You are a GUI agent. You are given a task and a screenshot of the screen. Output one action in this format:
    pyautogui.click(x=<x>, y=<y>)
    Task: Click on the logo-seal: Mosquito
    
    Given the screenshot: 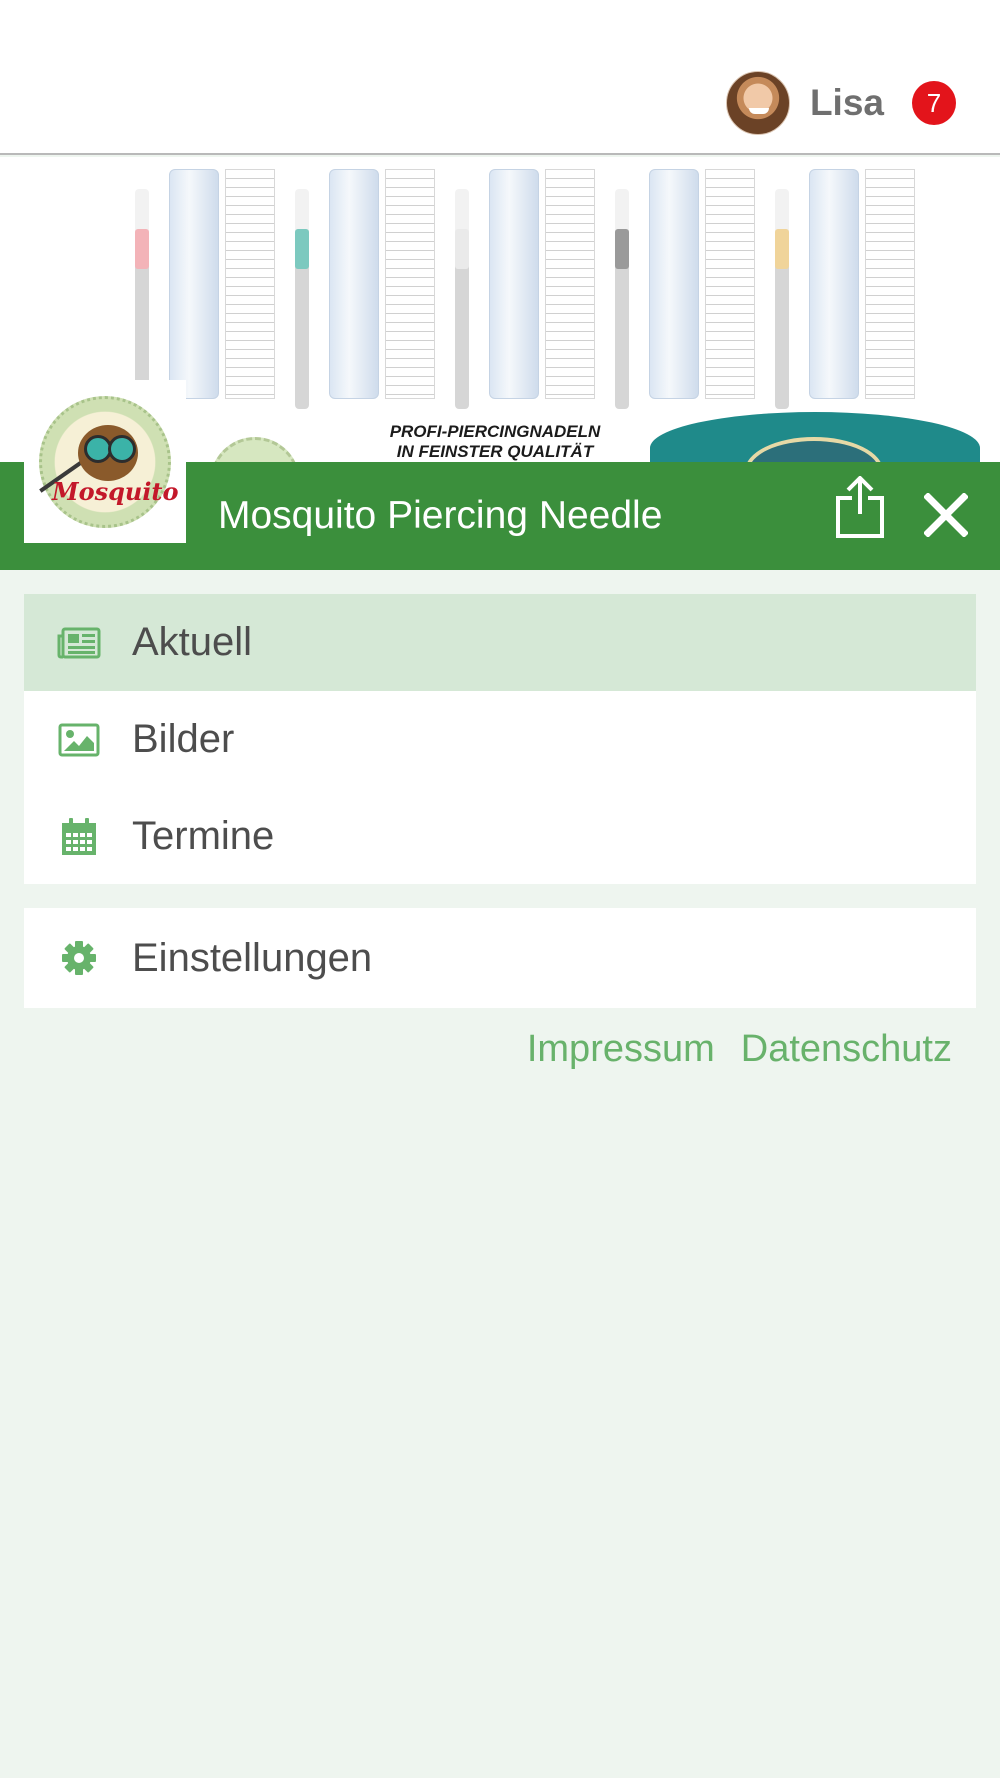 What is the action you would take?
    pyautogui.click(x=109, y=461)
    